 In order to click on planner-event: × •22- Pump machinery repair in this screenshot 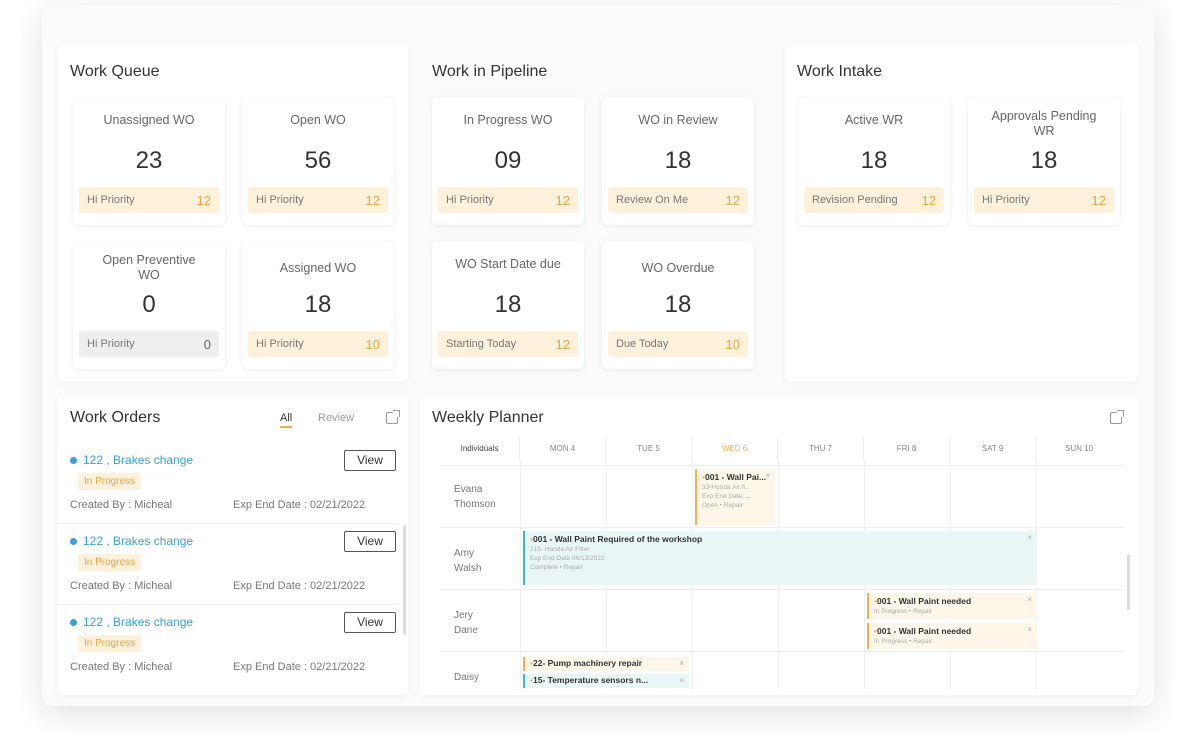, I will do `click(606, 664)`.